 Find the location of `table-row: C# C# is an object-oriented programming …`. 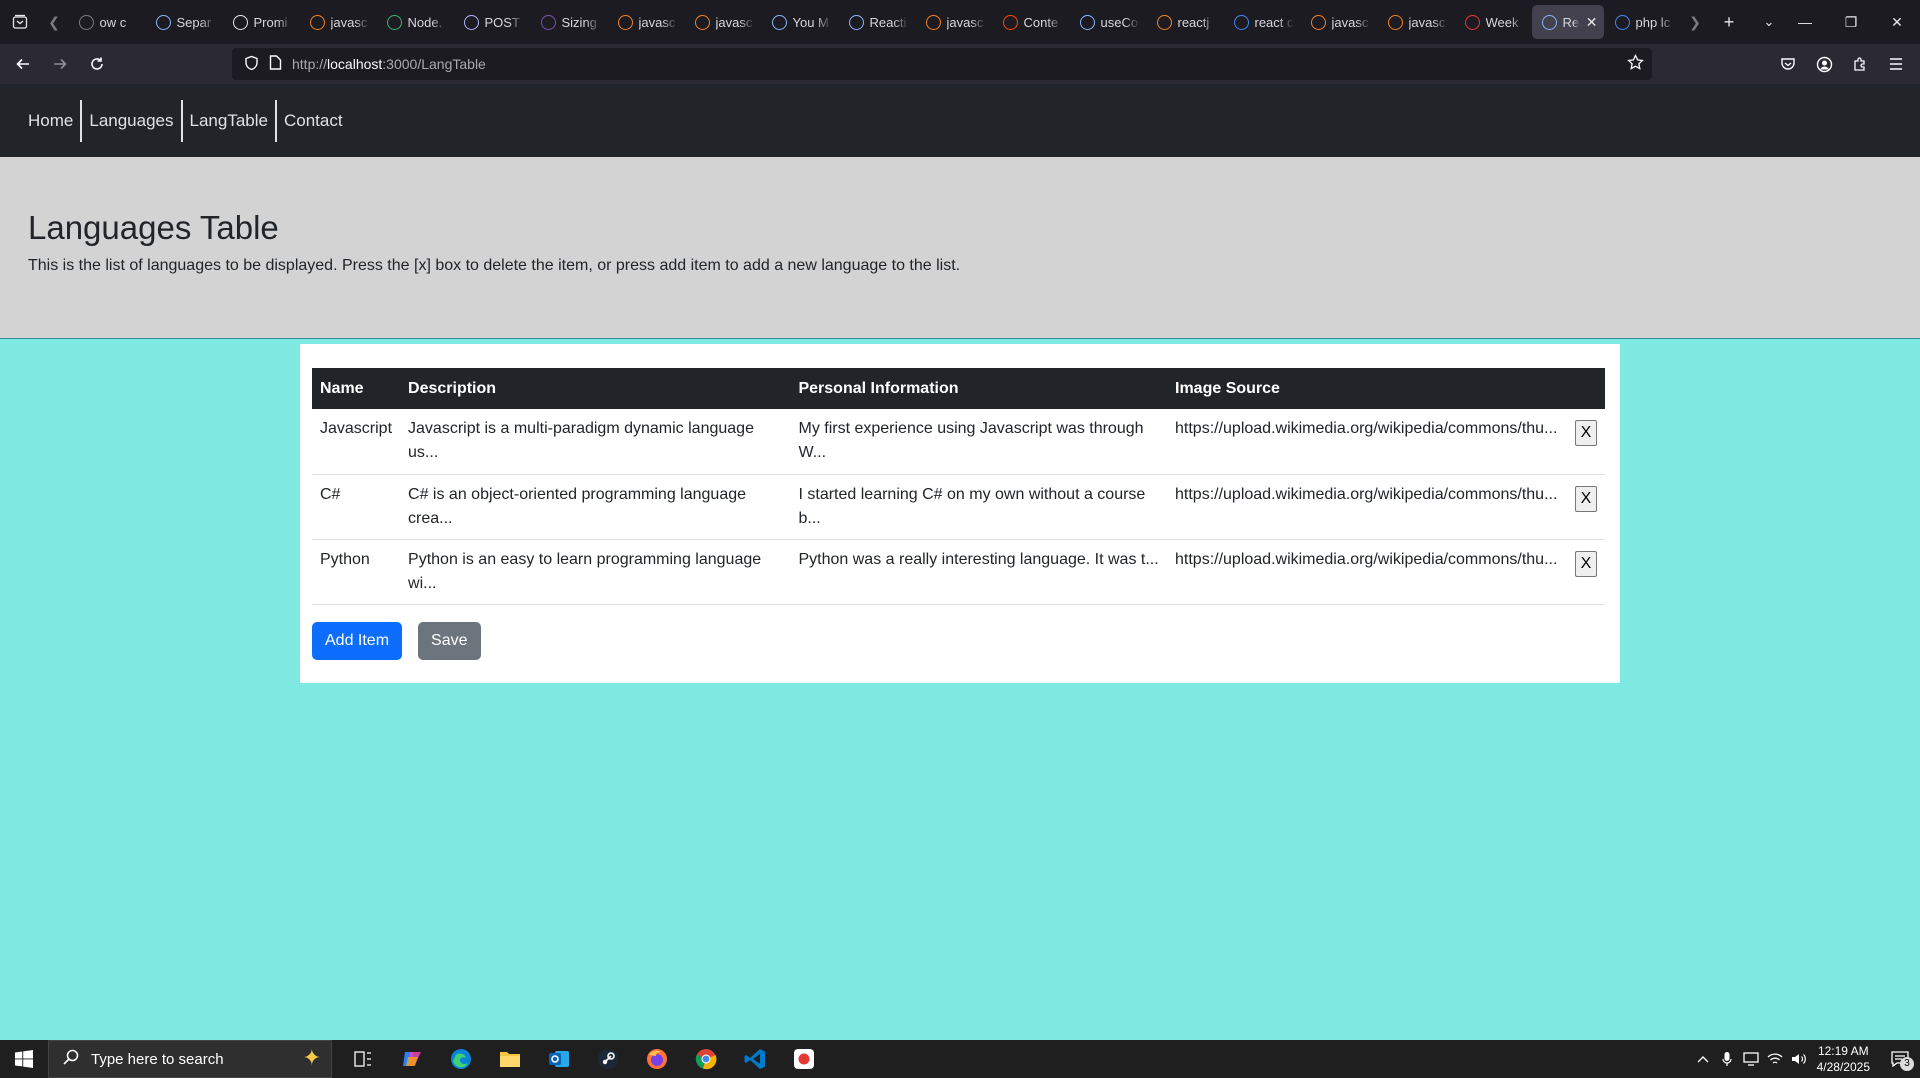

table-row: C# C# is an object-oriented programming … is located at coordinates (958, 507).